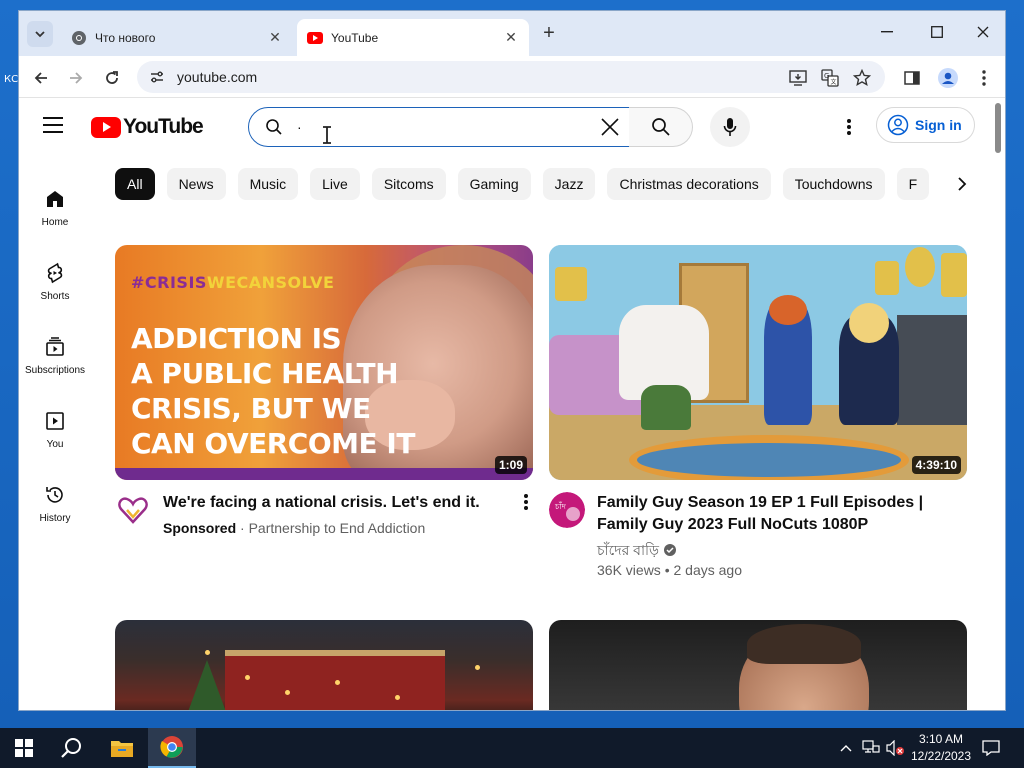  I want to click on reload-button, so click(112, 78).